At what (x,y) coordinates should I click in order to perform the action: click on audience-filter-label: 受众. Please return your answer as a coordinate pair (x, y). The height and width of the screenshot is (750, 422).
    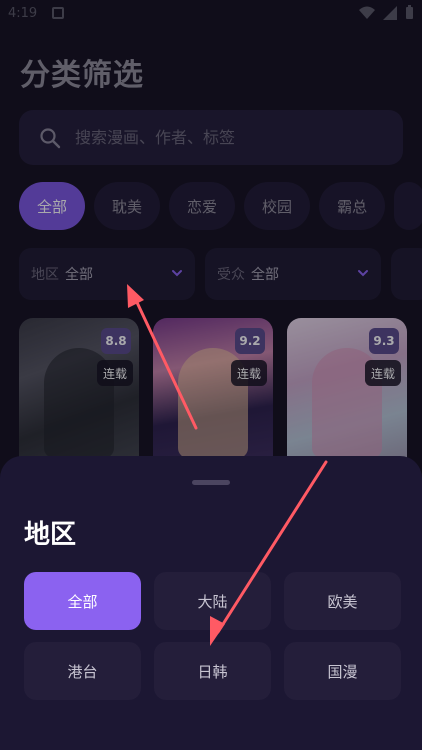
    Looking at the image, I should click on (231, 275).